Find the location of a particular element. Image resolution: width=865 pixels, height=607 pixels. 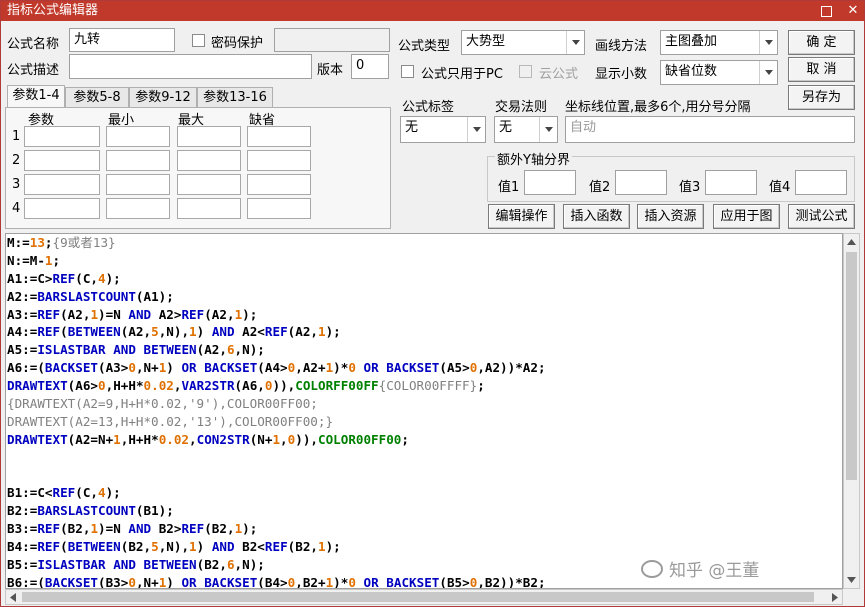

window-title: 指标公式编辑器 is located at coordinates (53, 10).